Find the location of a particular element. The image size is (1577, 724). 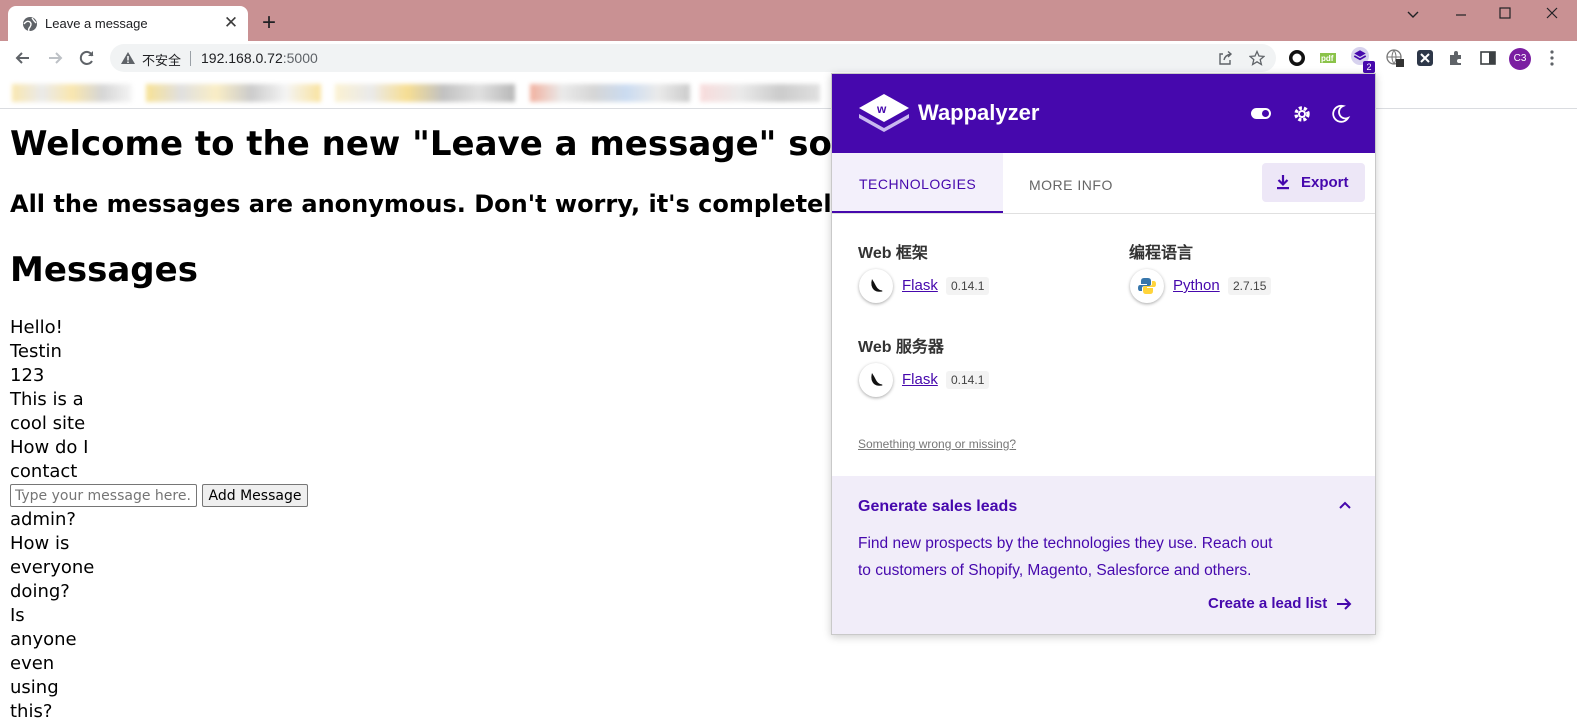

url-text: 192.168.0.72:5000 is located at coordinates (259, 58).